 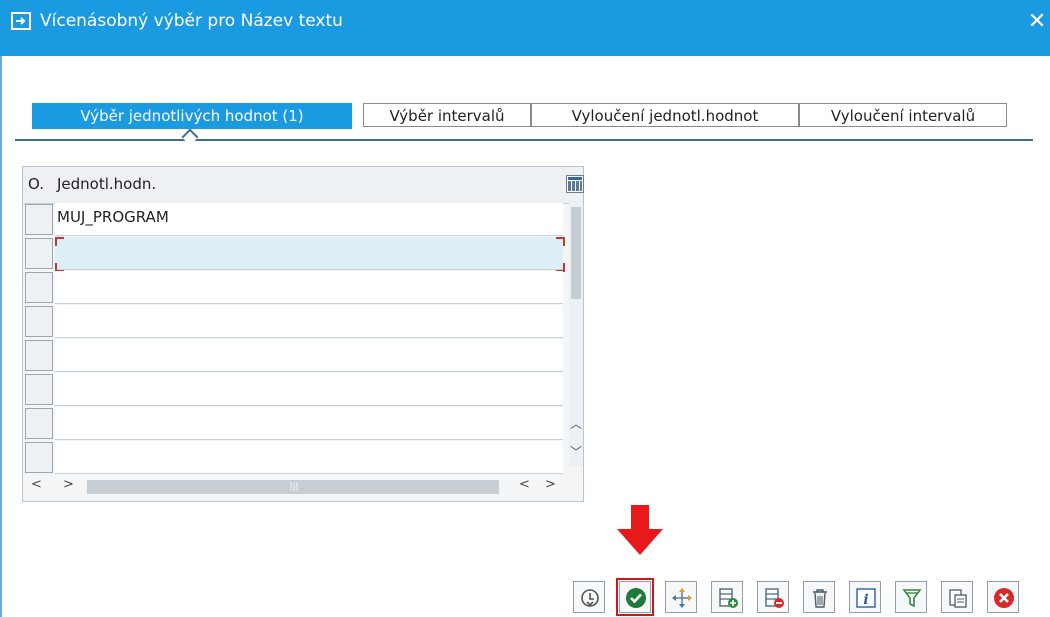 What do you see at coordinates (192, 116) in the screenshot?
I see `tab-single-values: Výběr jednotlivých hodnot (1)` at bounding box center [192, 116].